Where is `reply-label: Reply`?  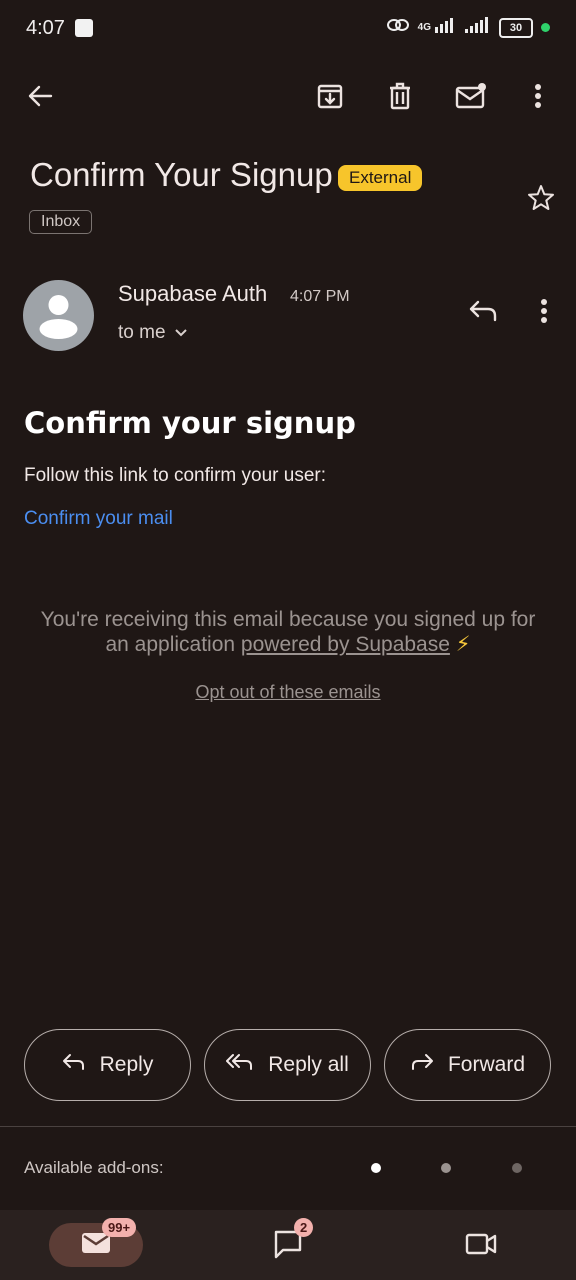 reply-label: Reply is located at coordinates (126, 1064).